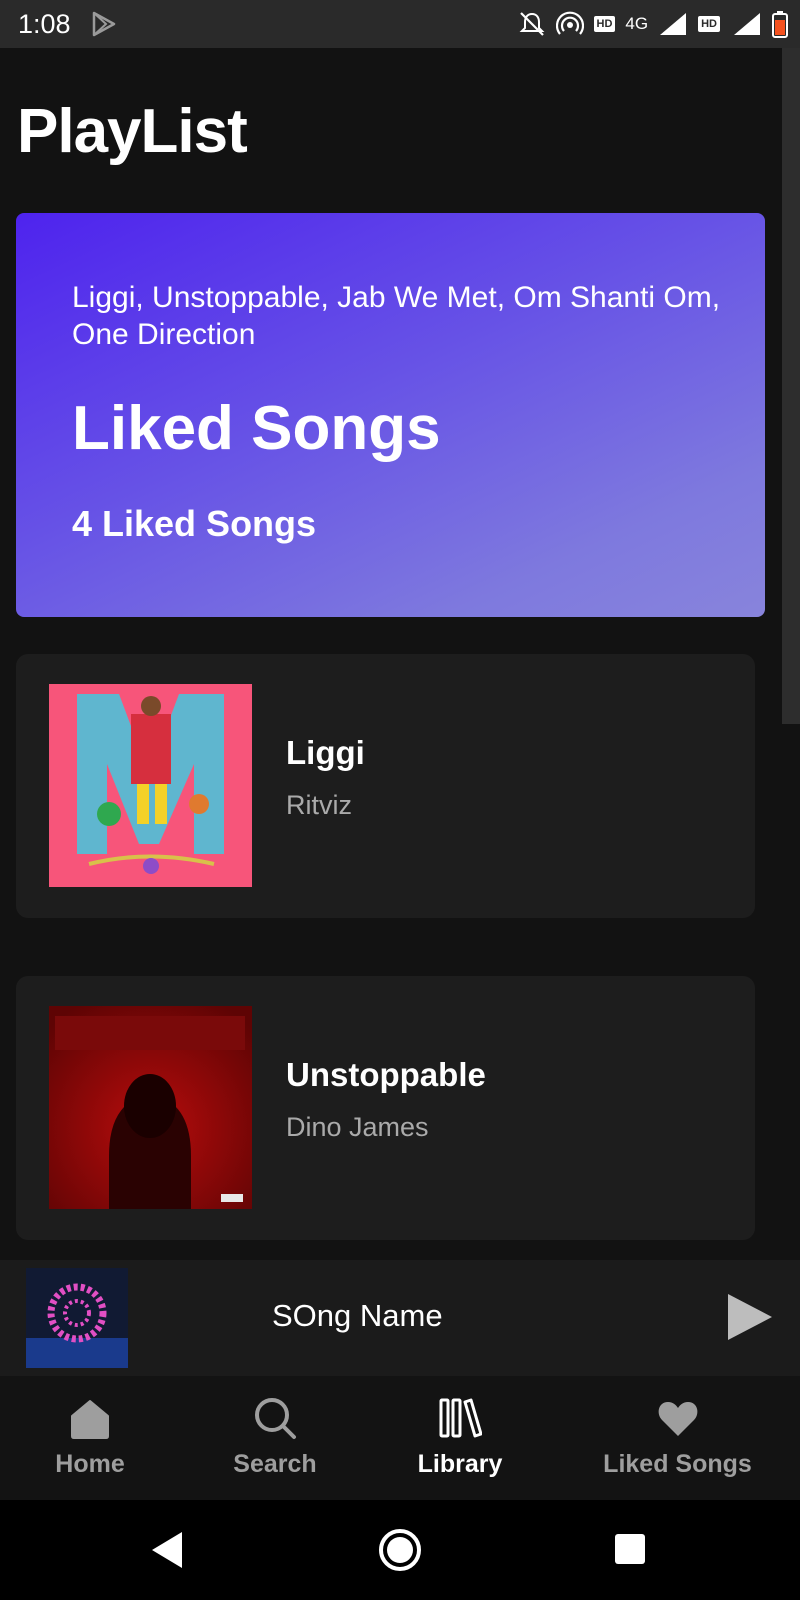  Describe the element at coordinates (677, 1438) in the screenshot. I see `nav-item-liked-songs: Liked Songs` at that location.